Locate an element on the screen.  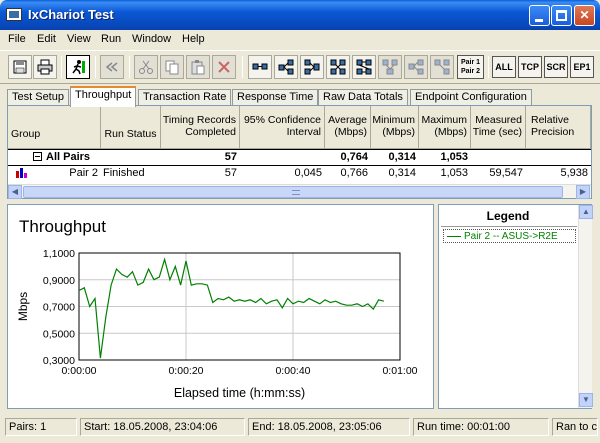
legend-item-pair-2: Pair 2 -- ASUS->R2E is located at coordinates (509, 236).